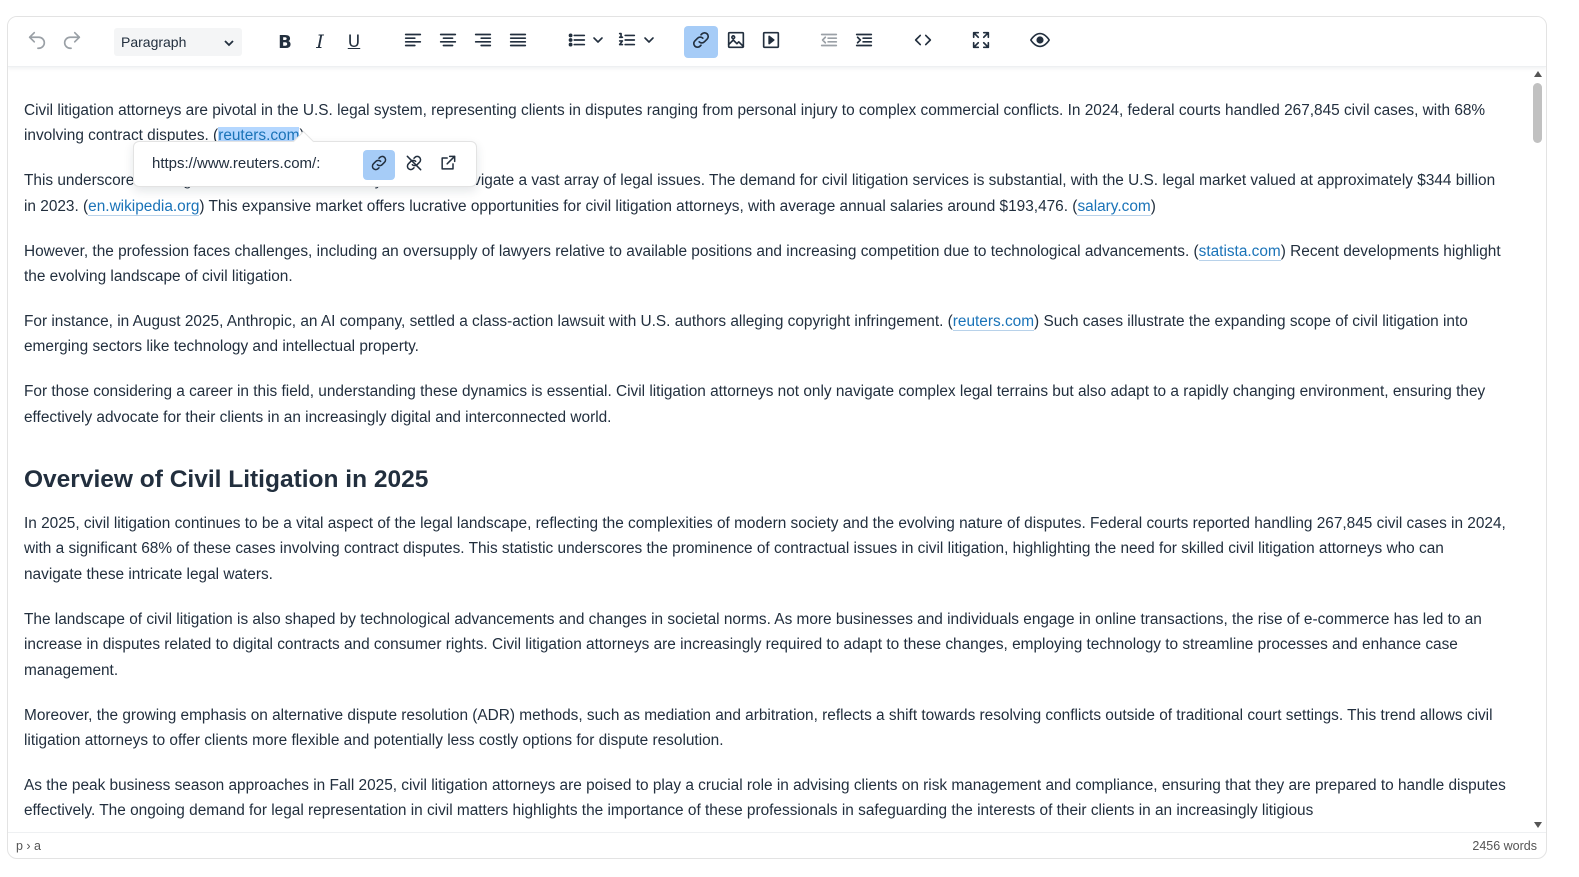 This screenshot has width=1579, height=877. What do you see at coordinates (1239, 251) in the screenshot?
I see `link-statista: statista.com` at bounding box center [1239, 251].